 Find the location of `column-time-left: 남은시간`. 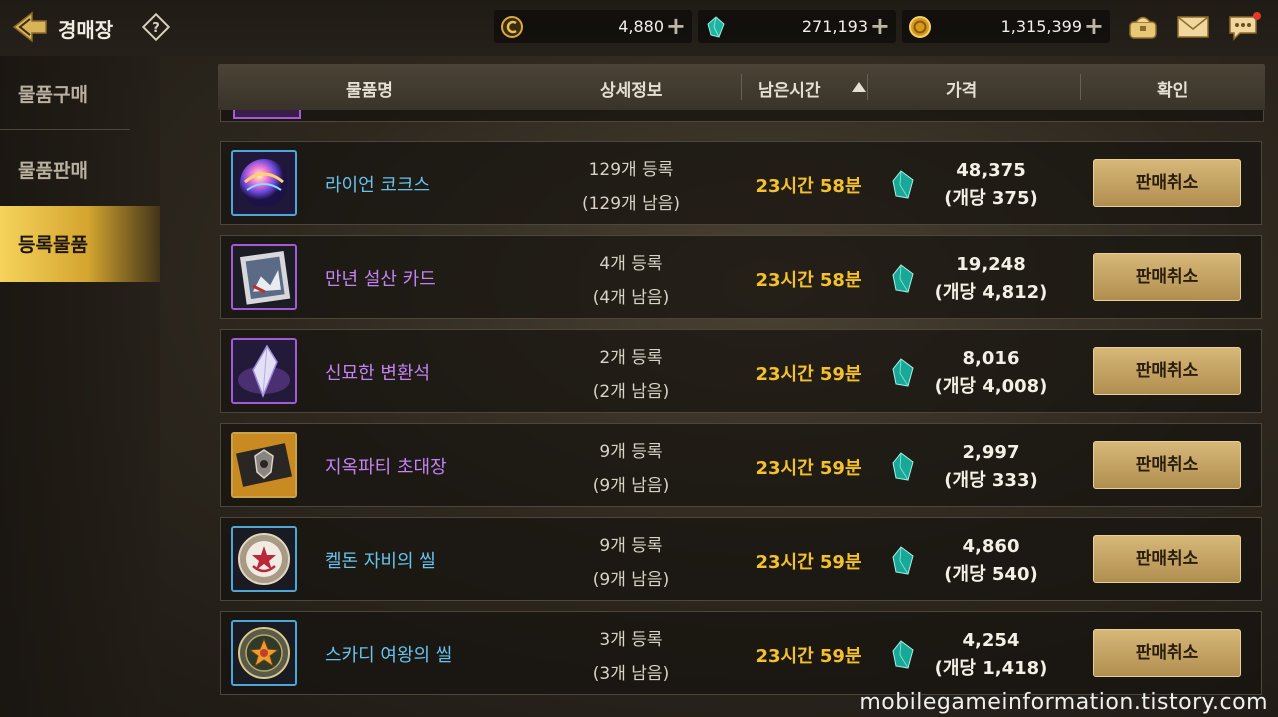

column-time-left: 남은시간 is located at coordinates (789, 88).